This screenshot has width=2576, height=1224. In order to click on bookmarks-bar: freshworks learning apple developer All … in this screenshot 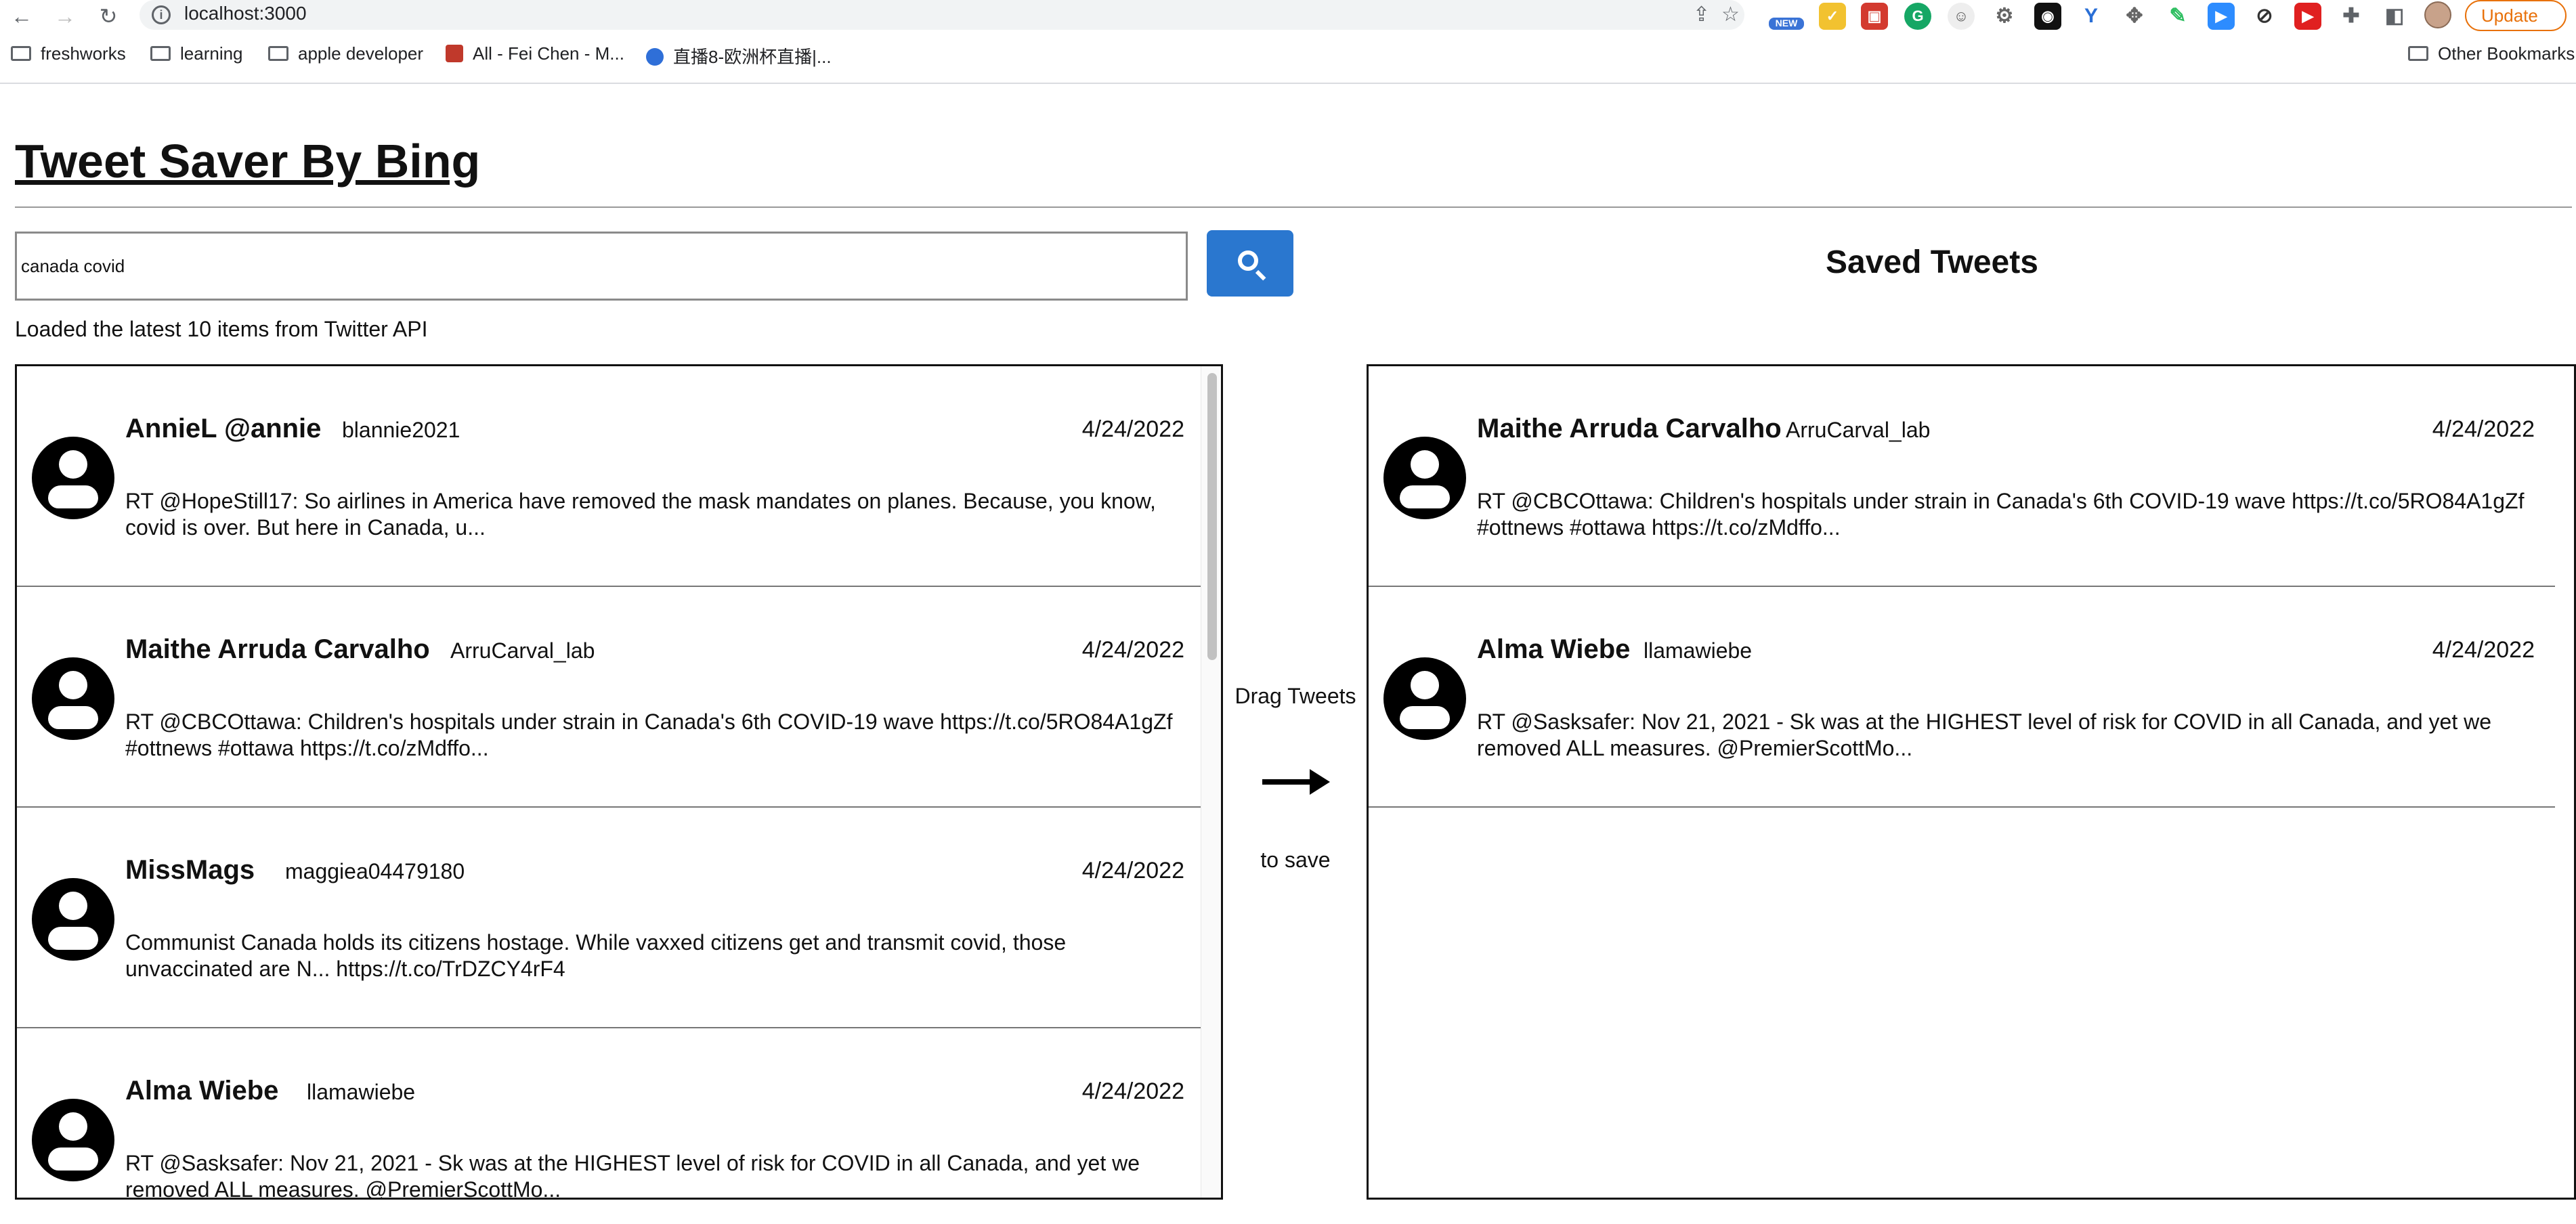, I will do `click(1288, 58)`.